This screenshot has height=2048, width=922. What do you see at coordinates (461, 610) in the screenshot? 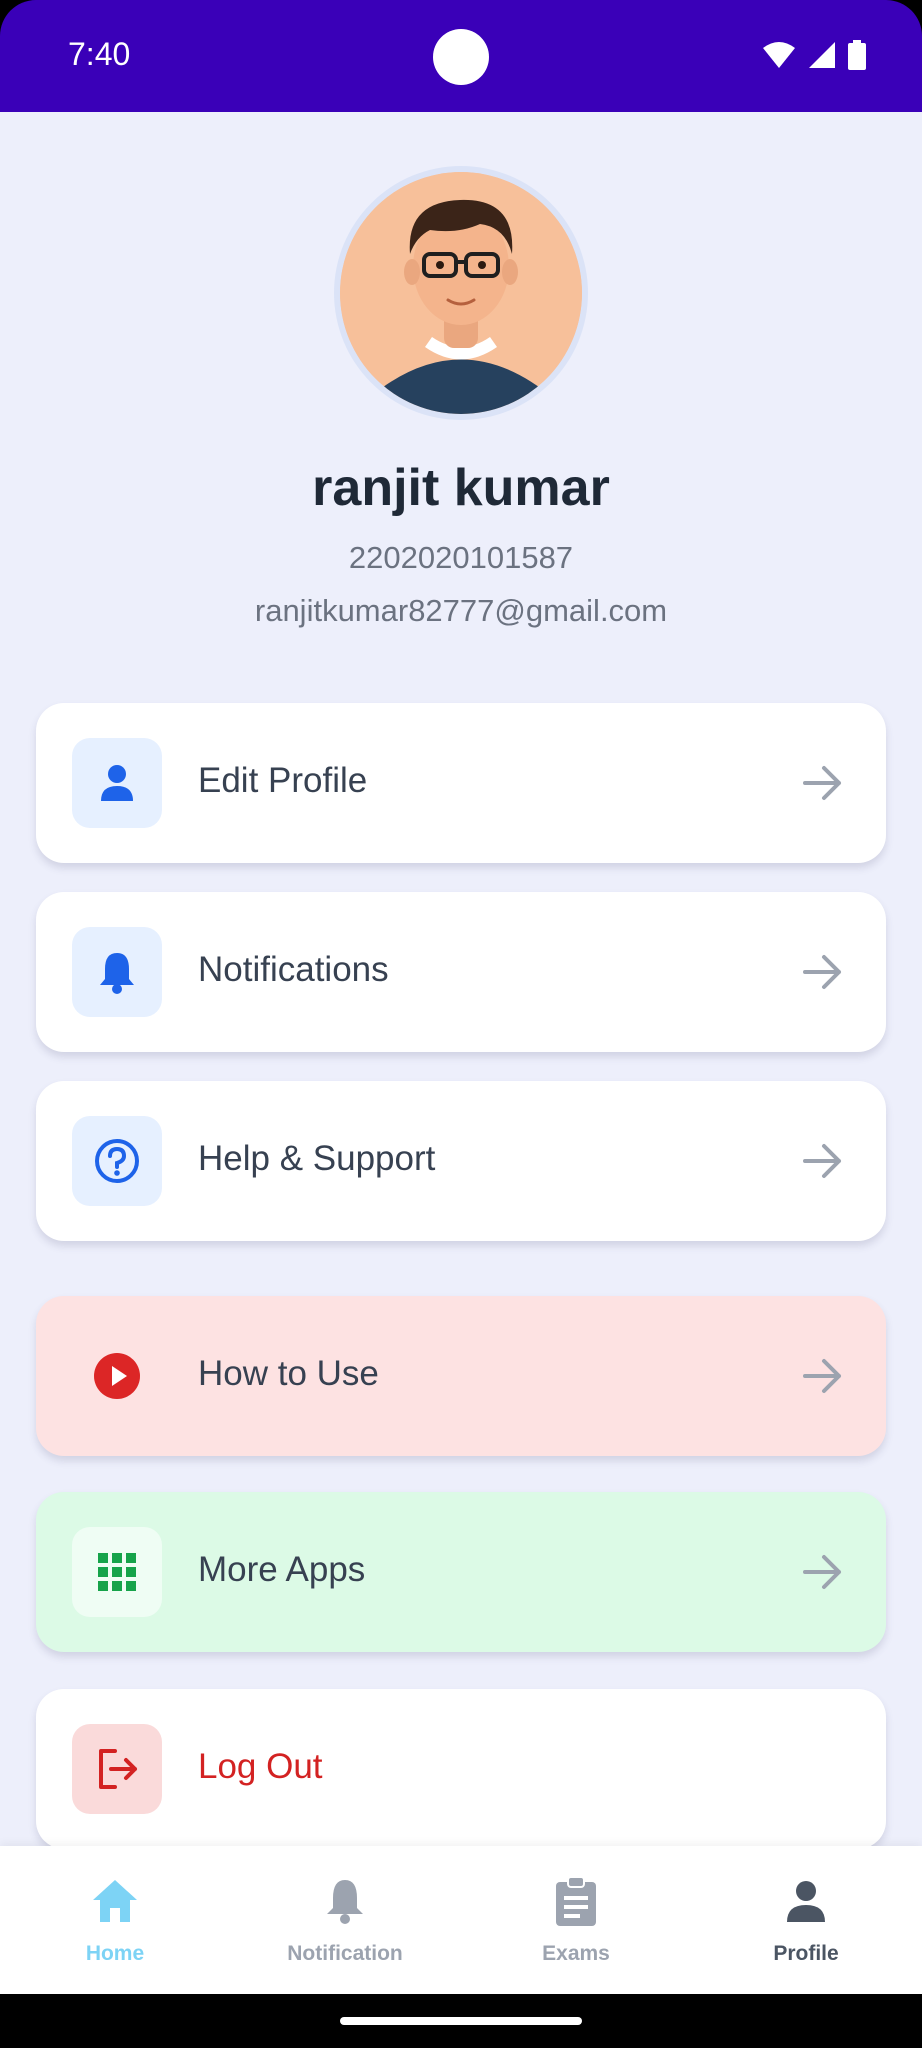
I see `user-email: ranjitkumar82777@gmail.com` at bounding box center [461, 610].